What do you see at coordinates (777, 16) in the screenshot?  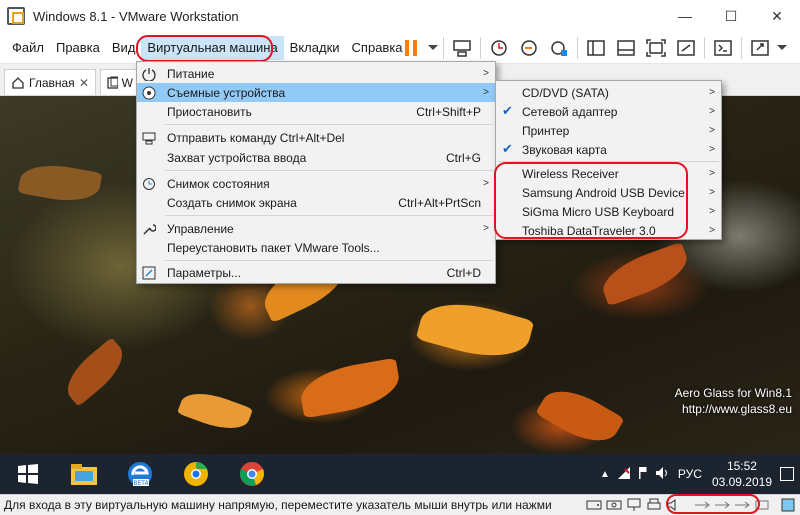 I see `close-button: ✕` at bounding box center [777, 16].